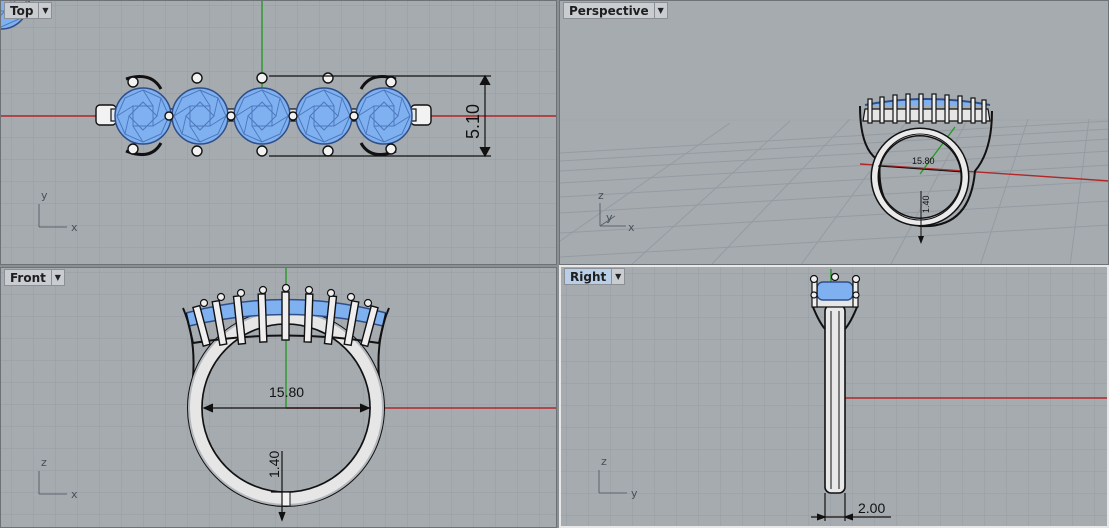  What do you see at coordinates (473, 121) in the screenshot?
I see `dim-height-text: 5.10` at bounding box center [473, 121].